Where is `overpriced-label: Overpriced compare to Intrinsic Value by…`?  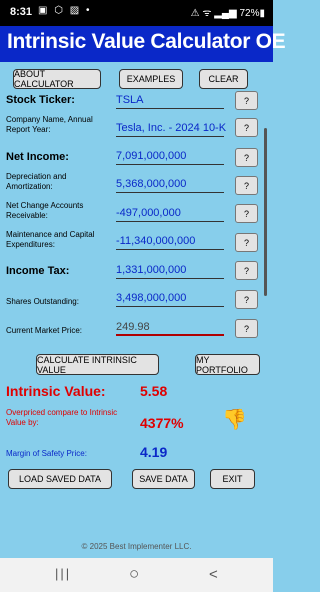 overpriced-label: Overpriced compare to Intrinsic Value by… is located at coordinates (62, 417).